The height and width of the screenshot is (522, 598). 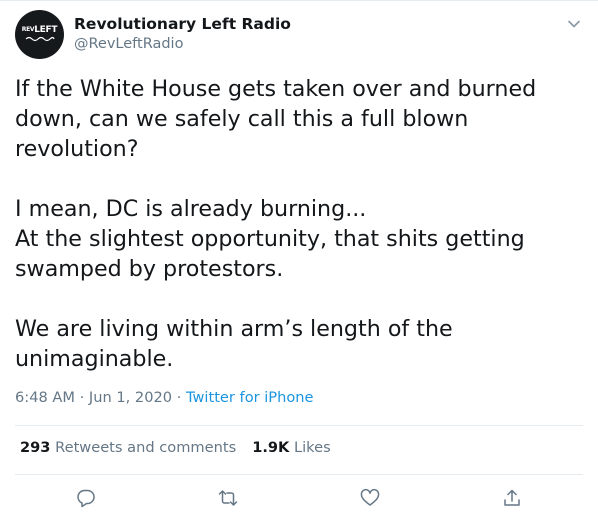 What do you see at coordinates (182, 44) in the screenshot?
I see `author-handle: @RevLeftRadio` at bounding box center [182, 44].